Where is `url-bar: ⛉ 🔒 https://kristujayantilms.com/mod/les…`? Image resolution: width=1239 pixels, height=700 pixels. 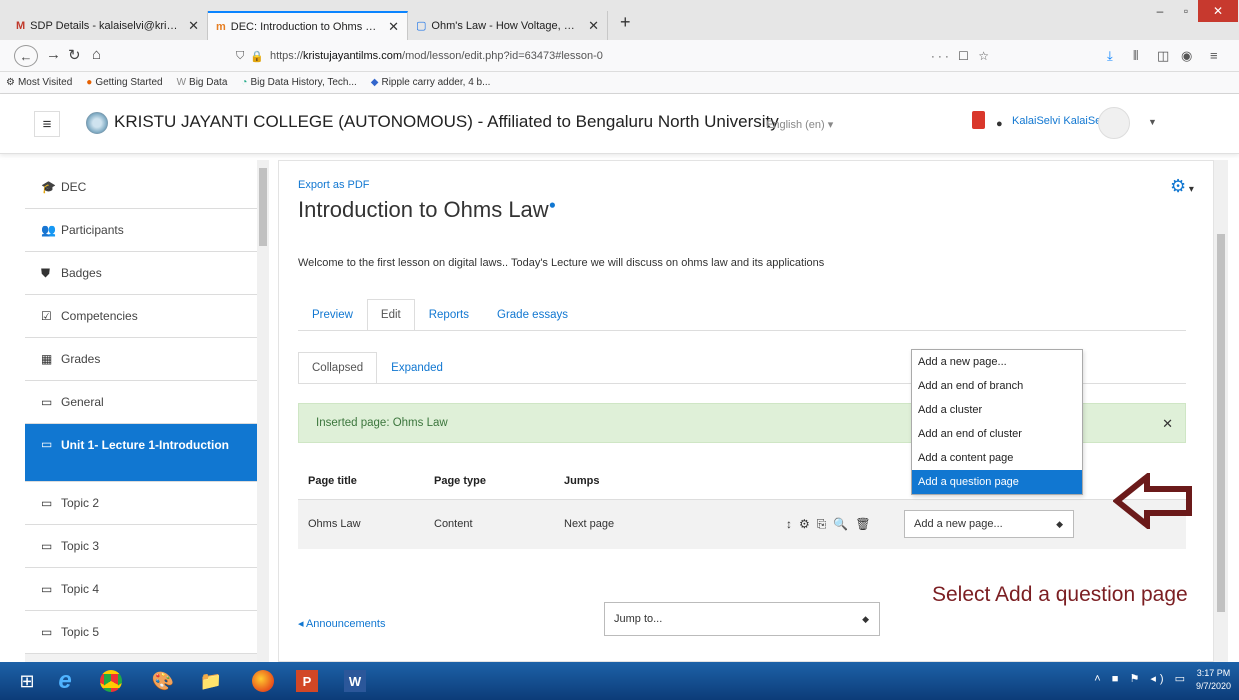
url-bar: ⛉ 🔒 https://kristujayantilms.com/mod/les… is located at coordinates (614, 56).